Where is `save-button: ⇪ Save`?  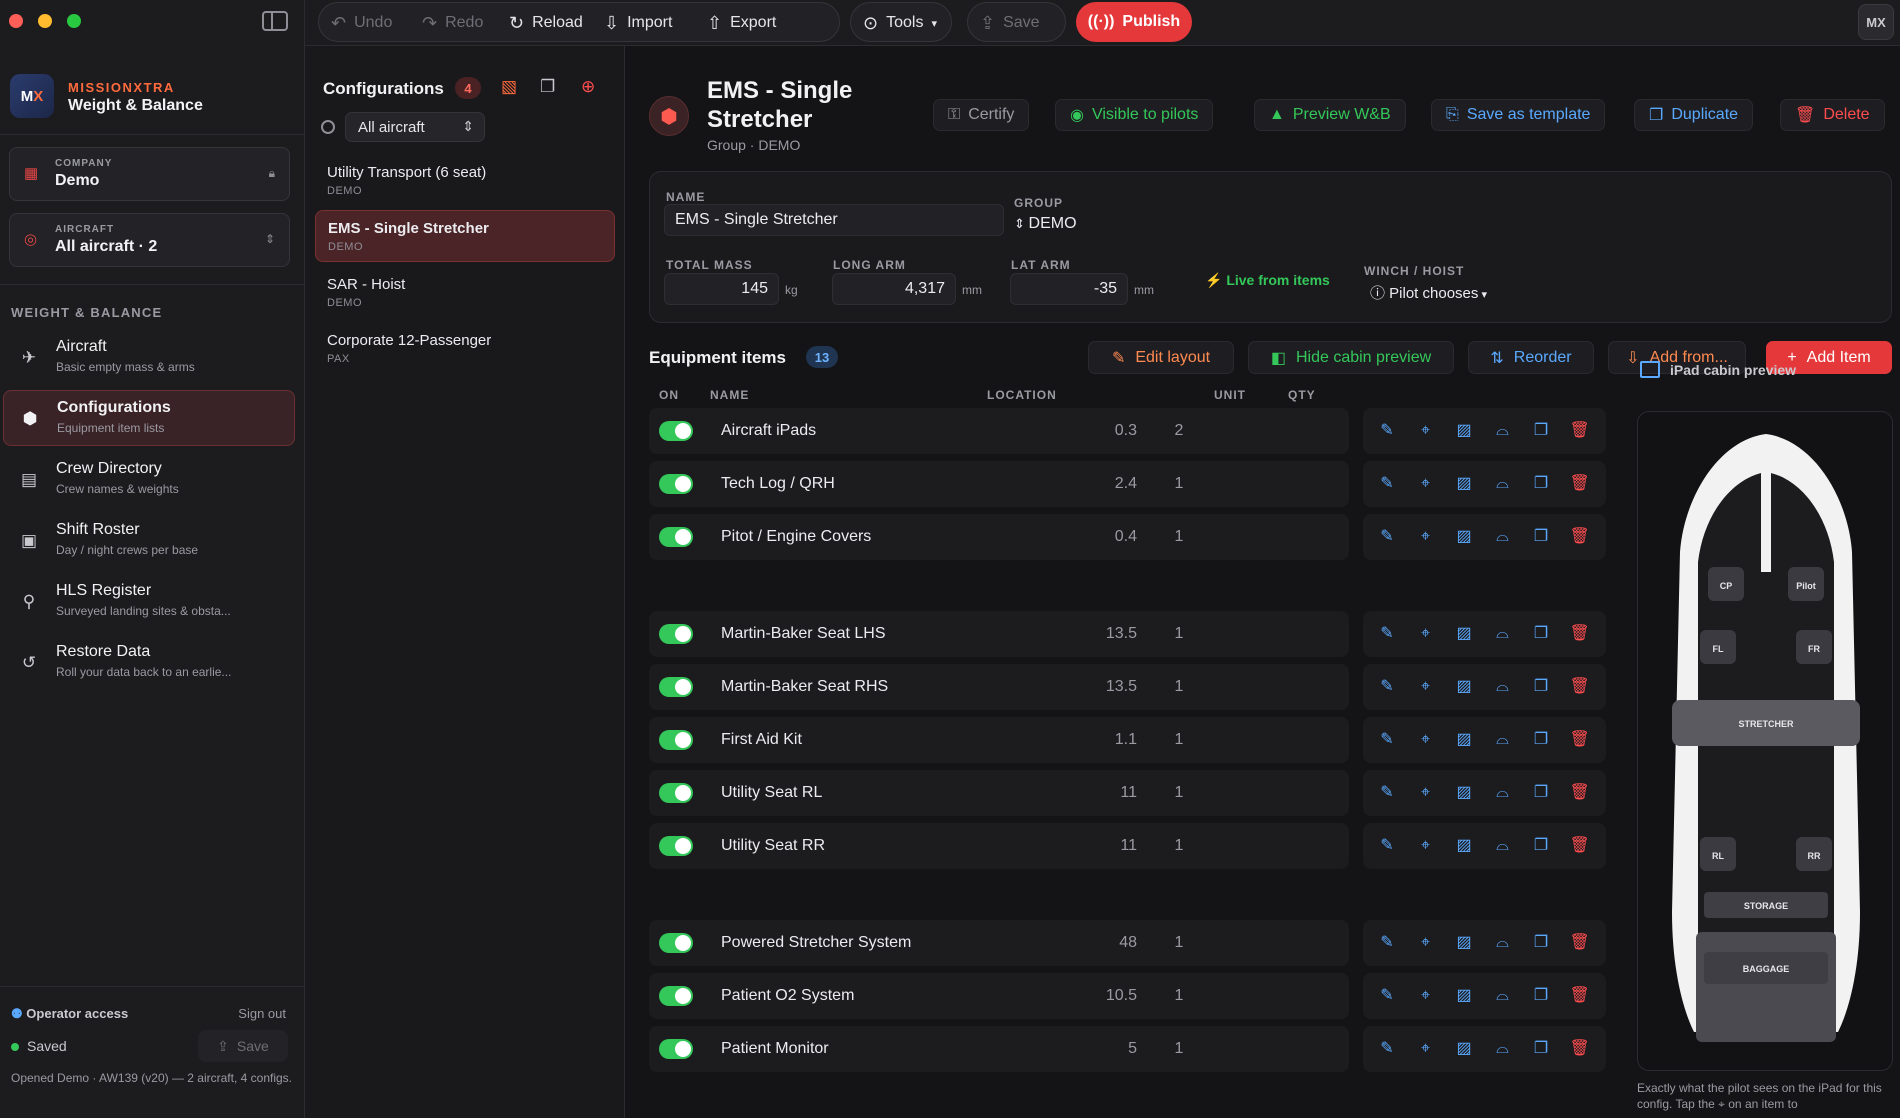
save-button: ⇪ Save is located at coordinates (1010, 23).